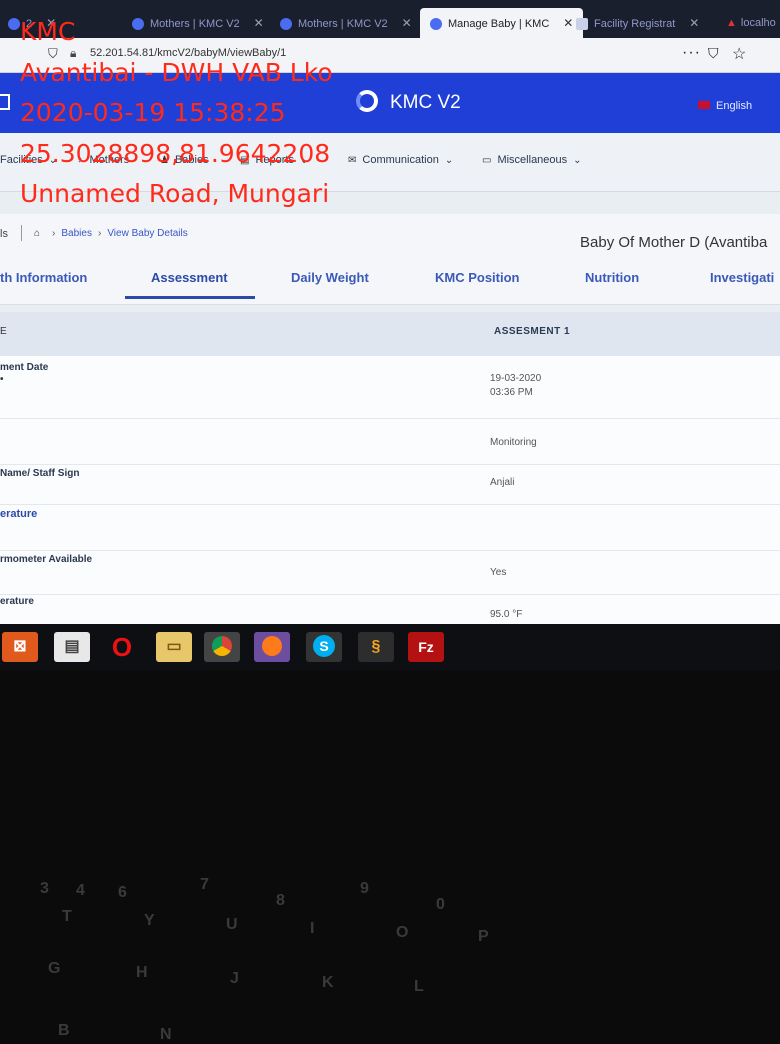 Image resolution: width=780 pixels, height=1044 pixels. I want to click on keyboard-key: 6, so click(122, 892).